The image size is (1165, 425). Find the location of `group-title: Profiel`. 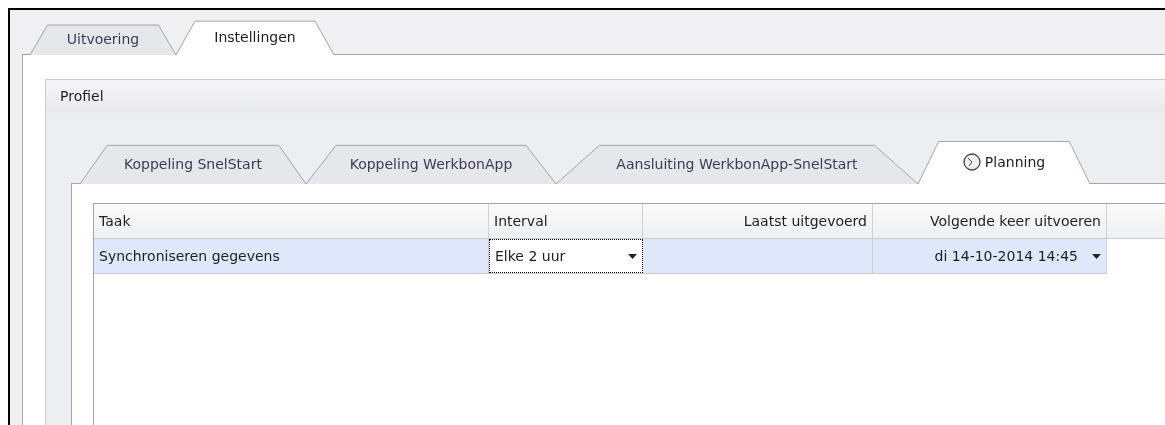

group-title: Profiel is located at coordinates (82, 96).